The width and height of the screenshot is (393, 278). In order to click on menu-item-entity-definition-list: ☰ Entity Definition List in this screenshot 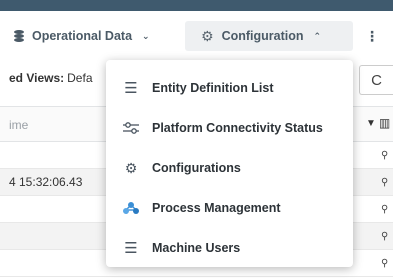, I will do `click(229, 88)`.